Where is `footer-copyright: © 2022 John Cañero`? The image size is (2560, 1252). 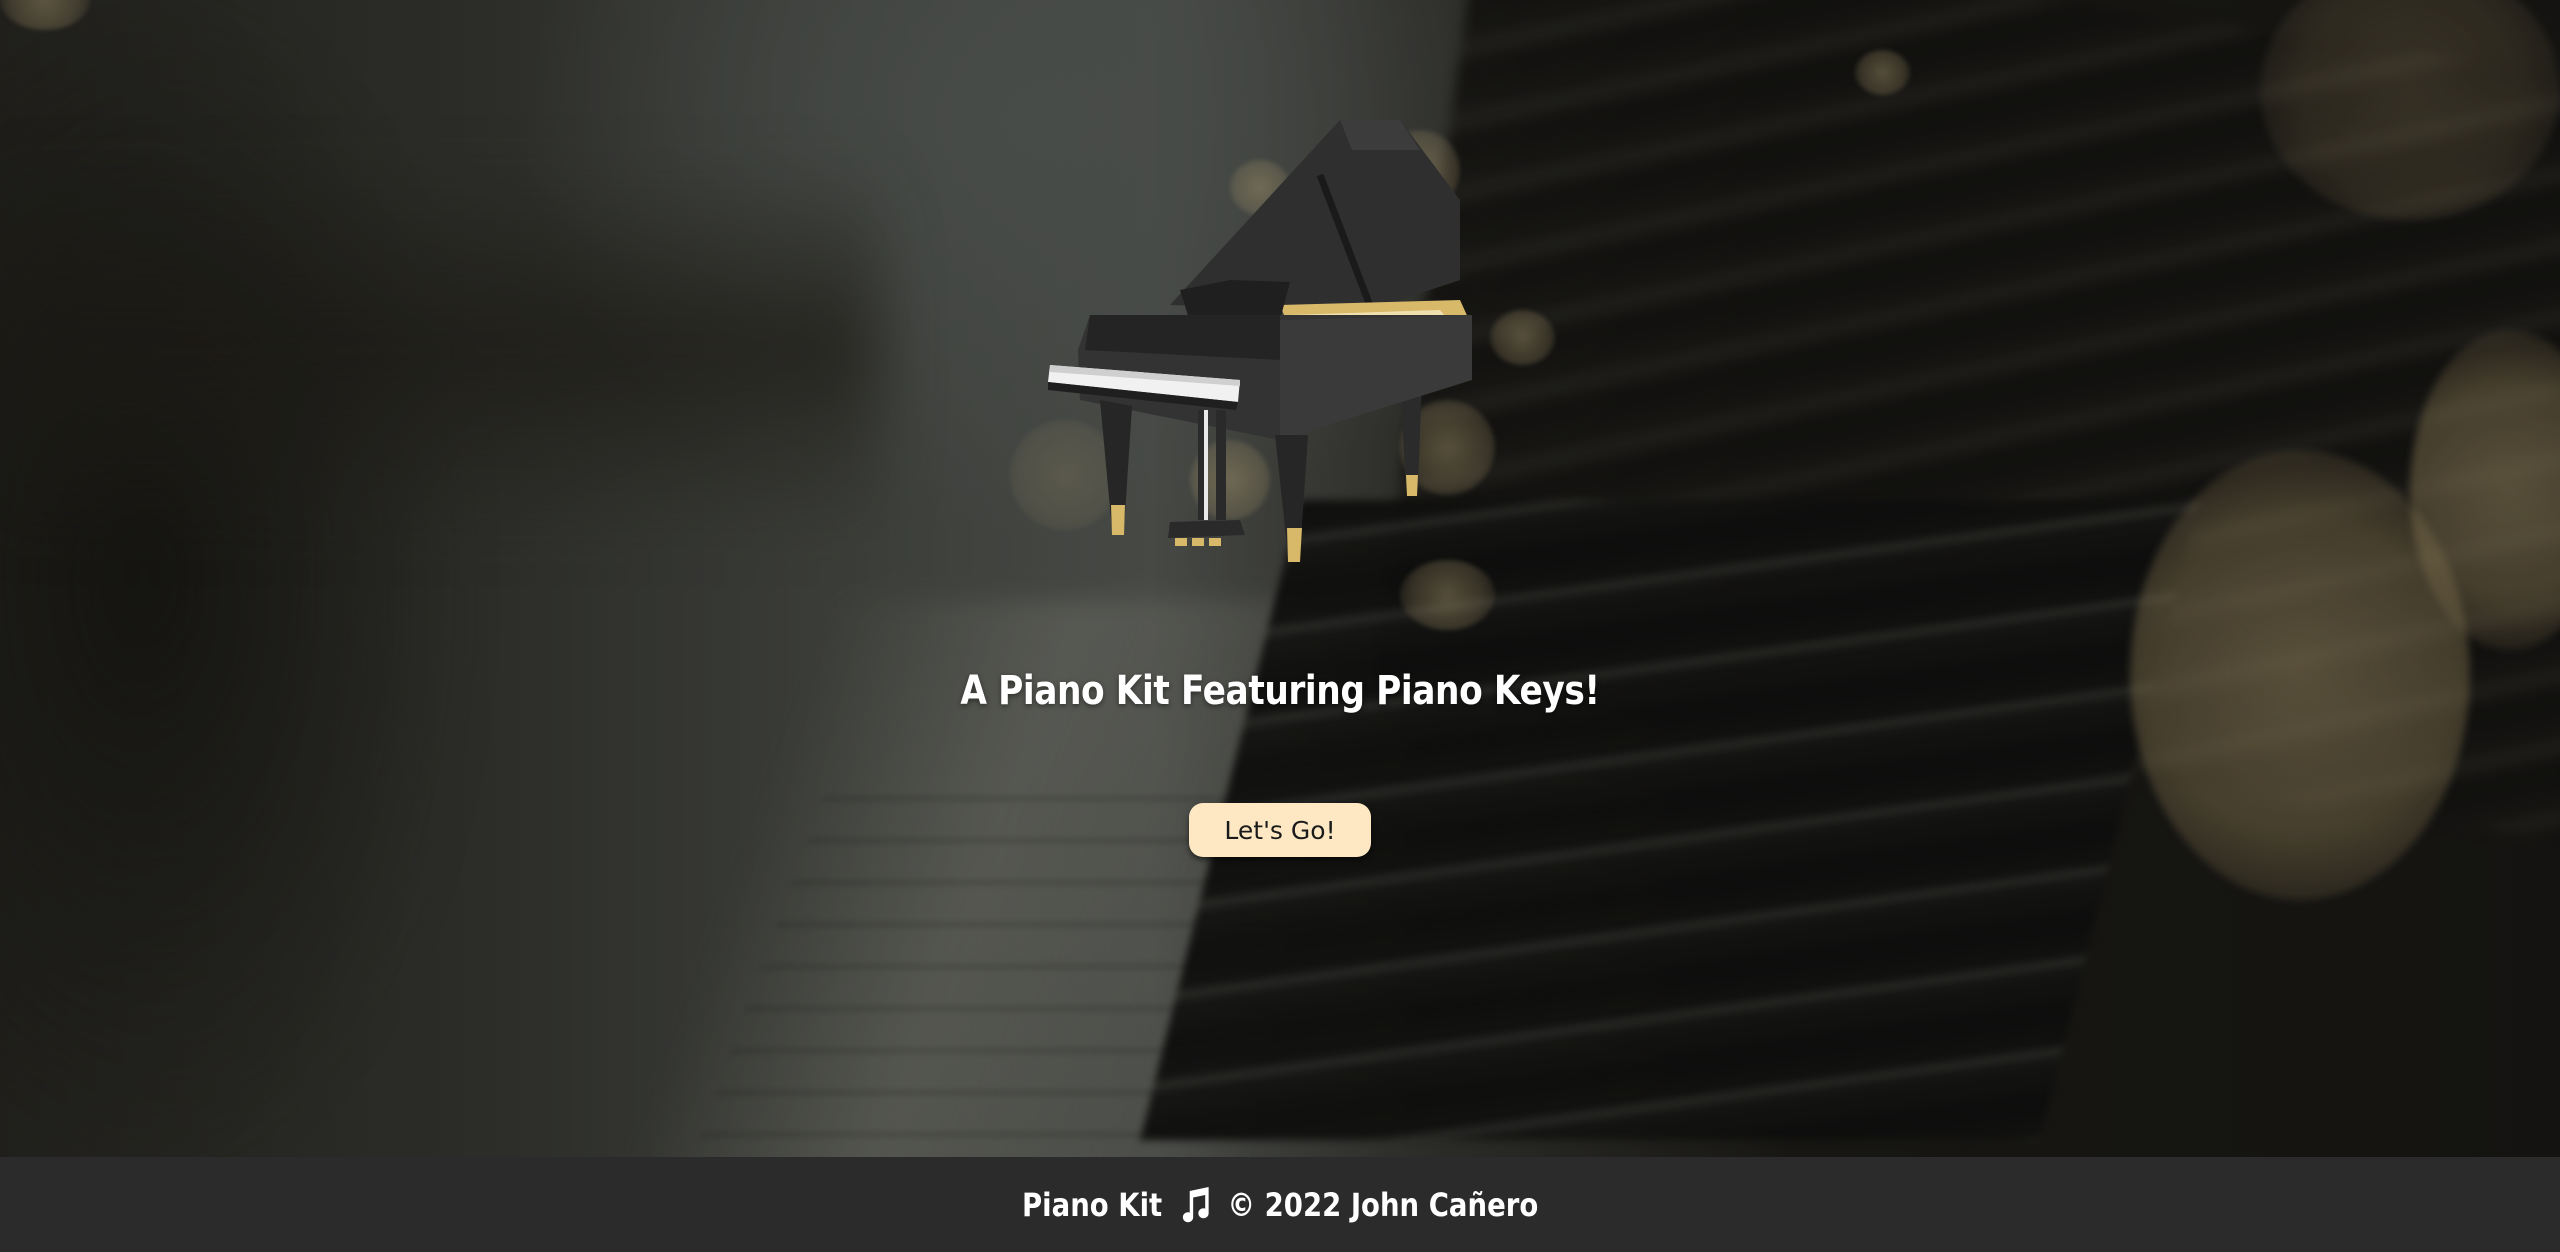 footer-copyright: © 2022 John Cañero is located at coordinates (1383, 1204).